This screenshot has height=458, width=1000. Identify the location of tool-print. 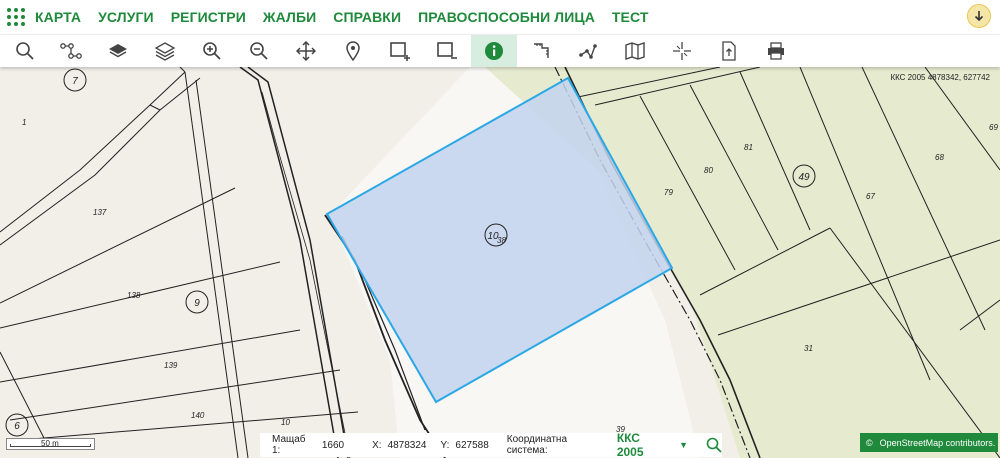
(776, 51).